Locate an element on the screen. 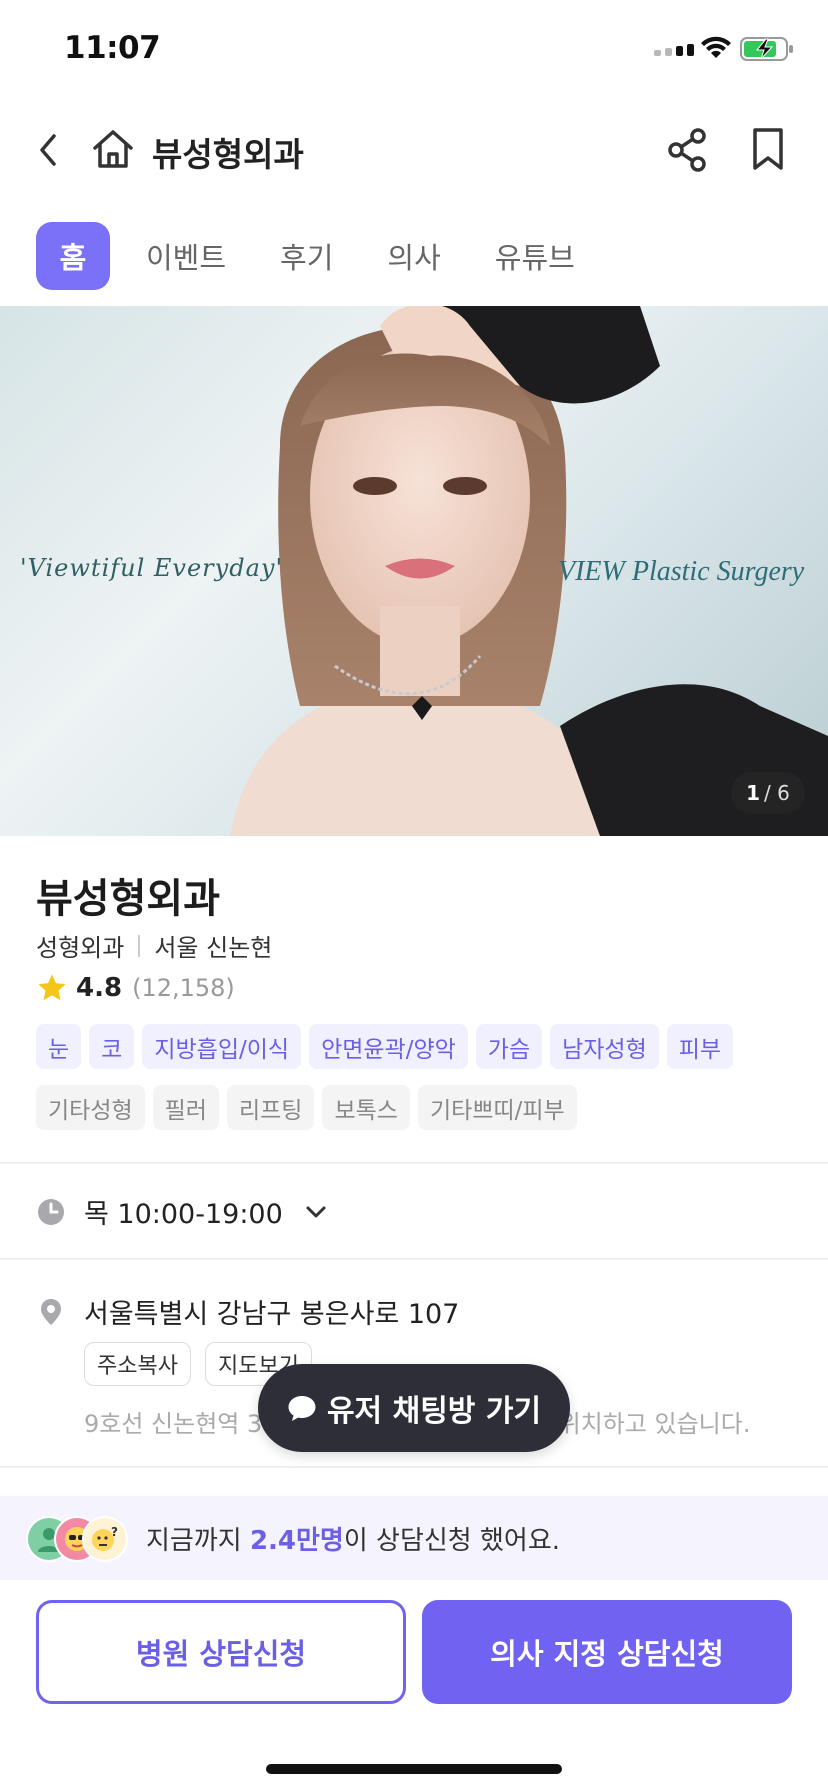 The image size is (828, 1792). clock-icon is located at coordinates (51, 1211).